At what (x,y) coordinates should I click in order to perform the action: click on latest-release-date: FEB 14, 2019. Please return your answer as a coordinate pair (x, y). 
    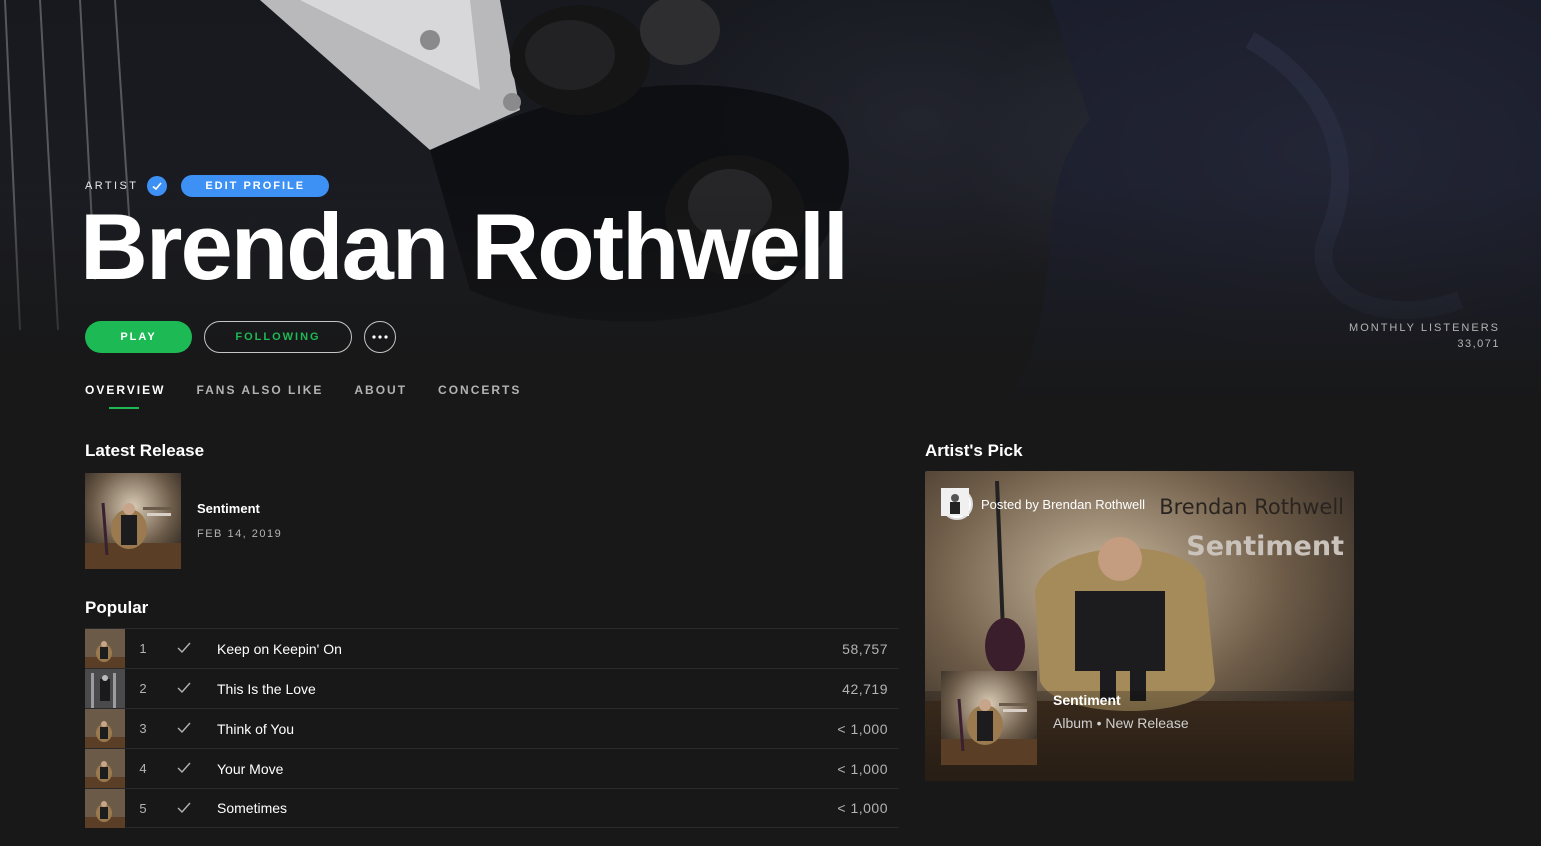
    Looking at the image, I should click on (240, 534).